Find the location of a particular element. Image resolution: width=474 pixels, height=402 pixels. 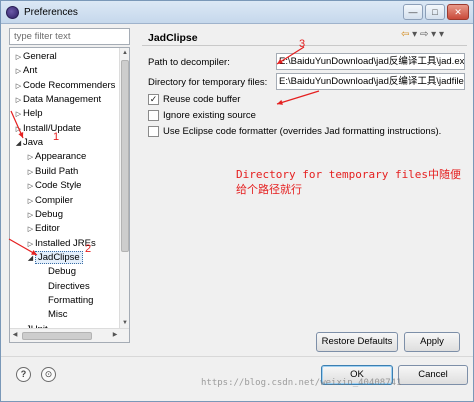

tree-item: Misc is located at coordinates (58, 315).